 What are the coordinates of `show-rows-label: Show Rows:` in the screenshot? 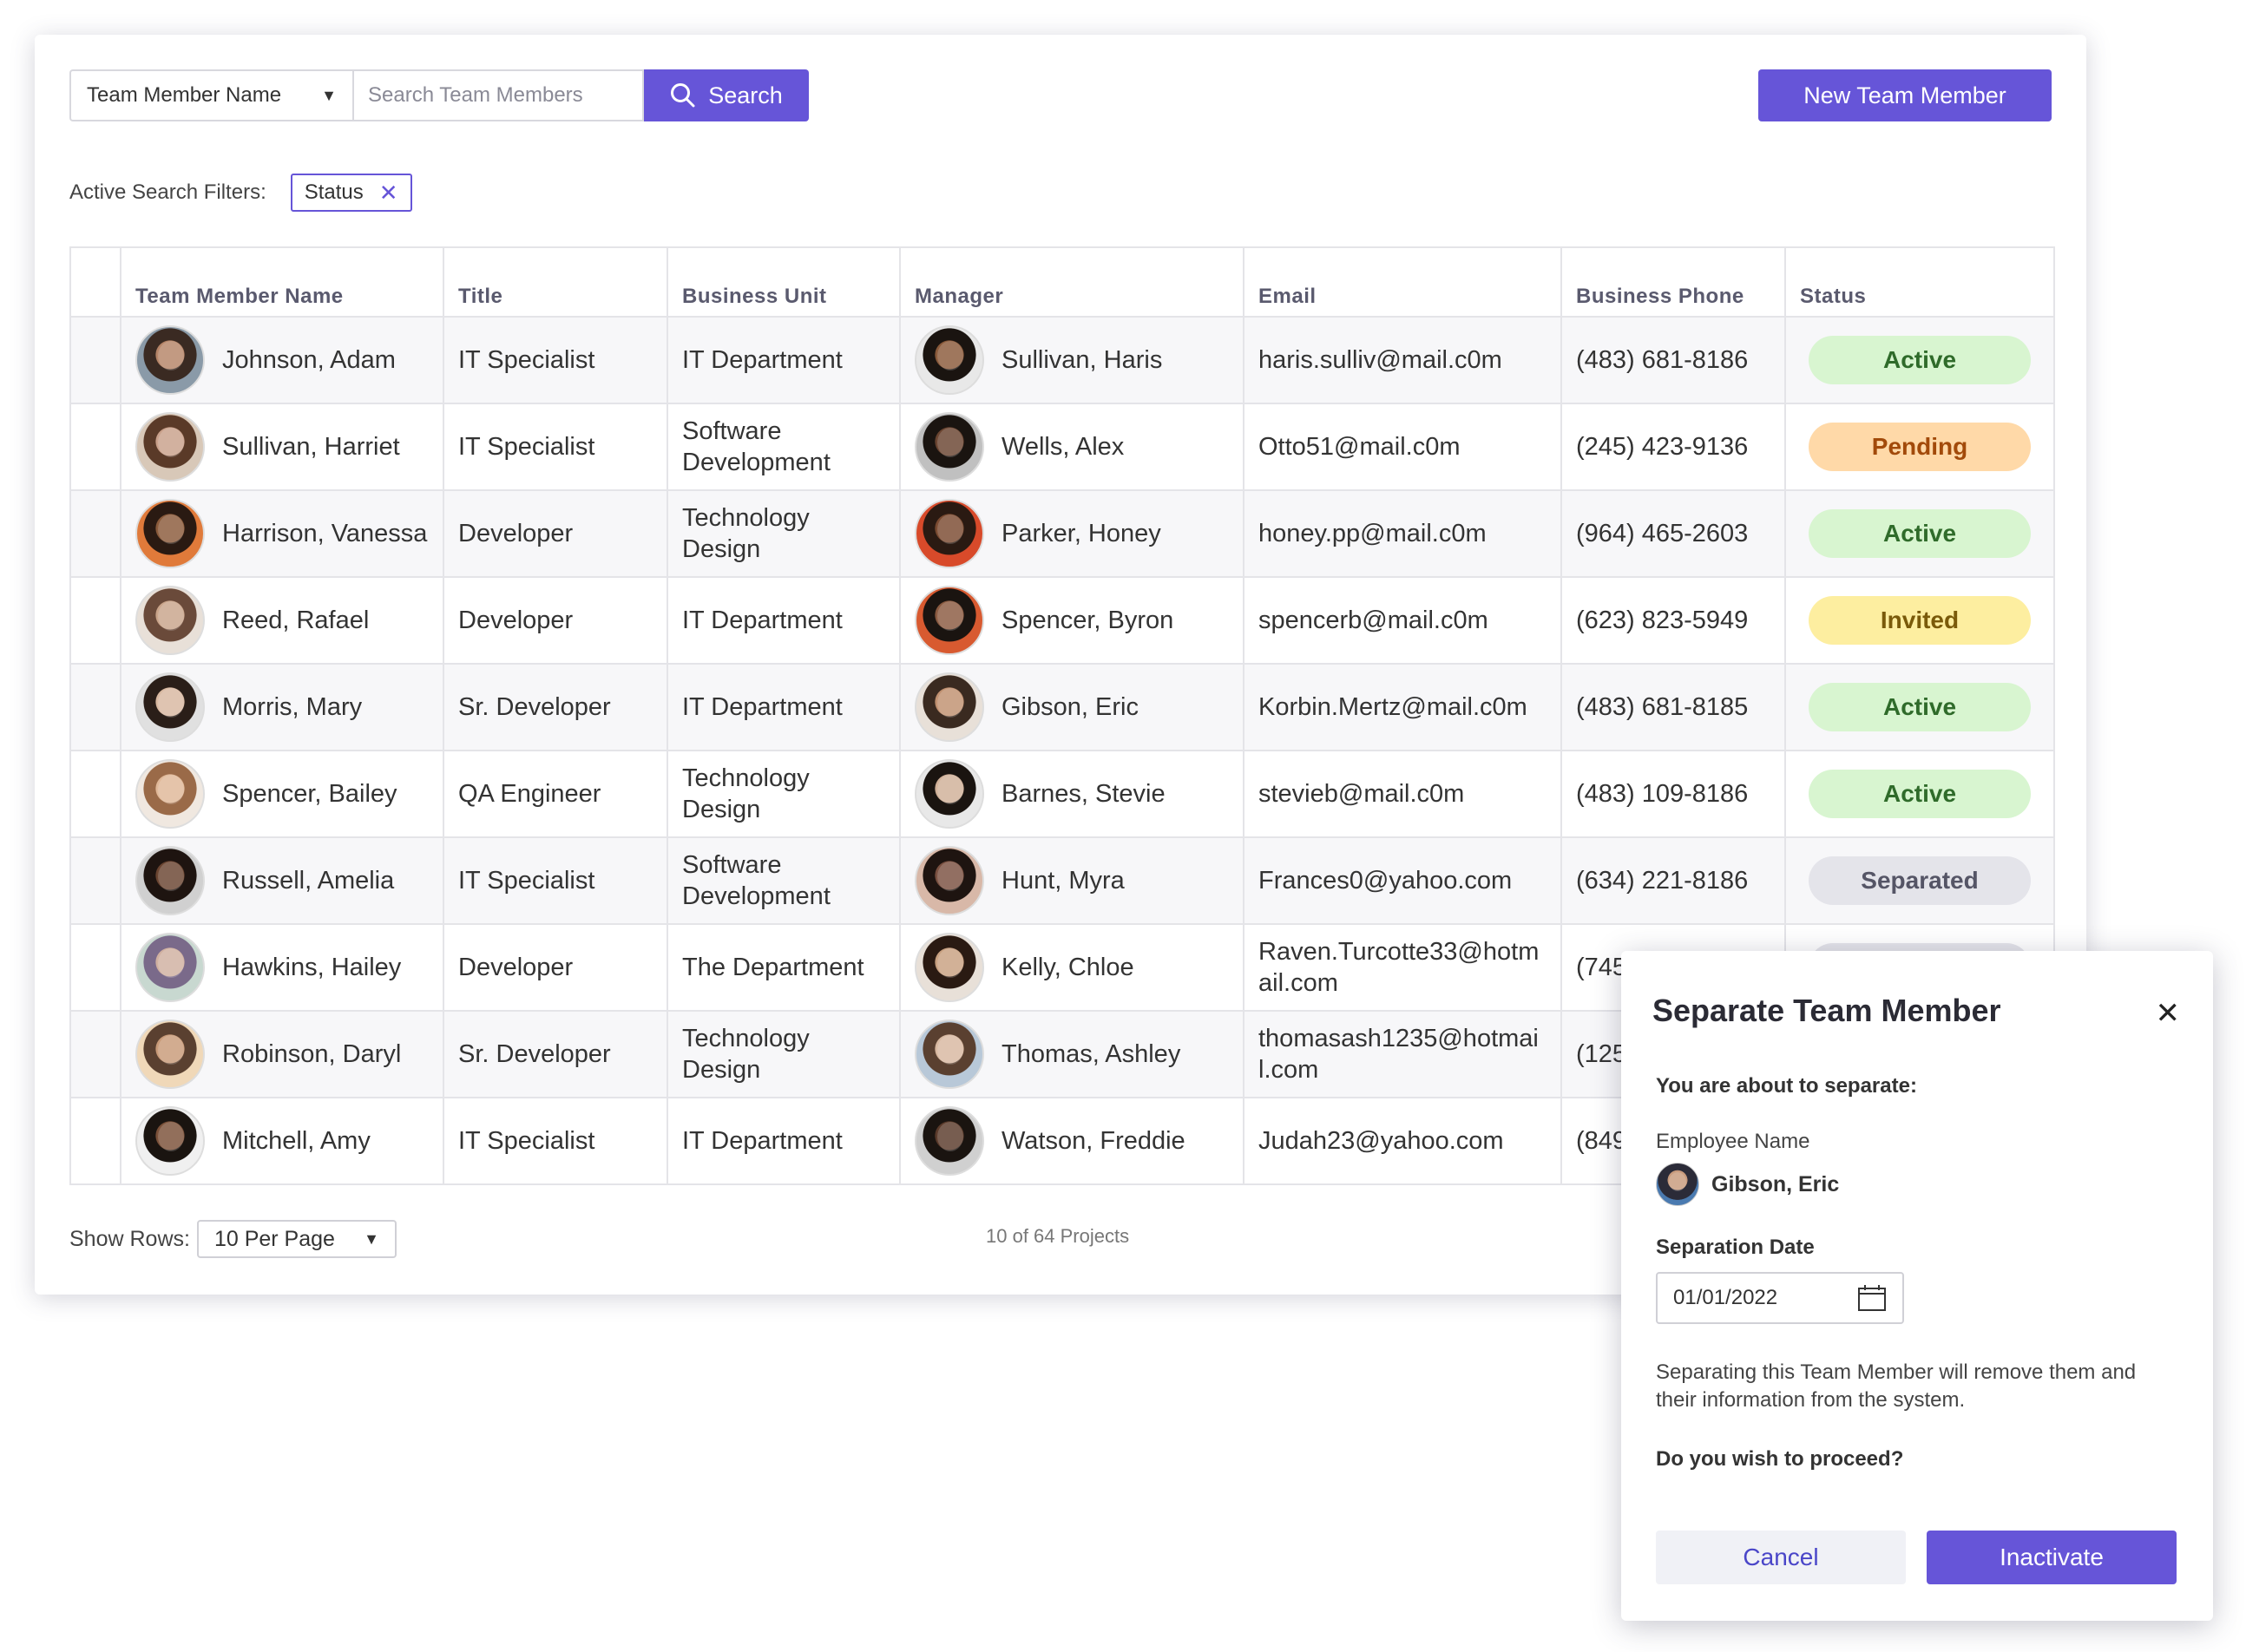 It's located at (129, 1238).